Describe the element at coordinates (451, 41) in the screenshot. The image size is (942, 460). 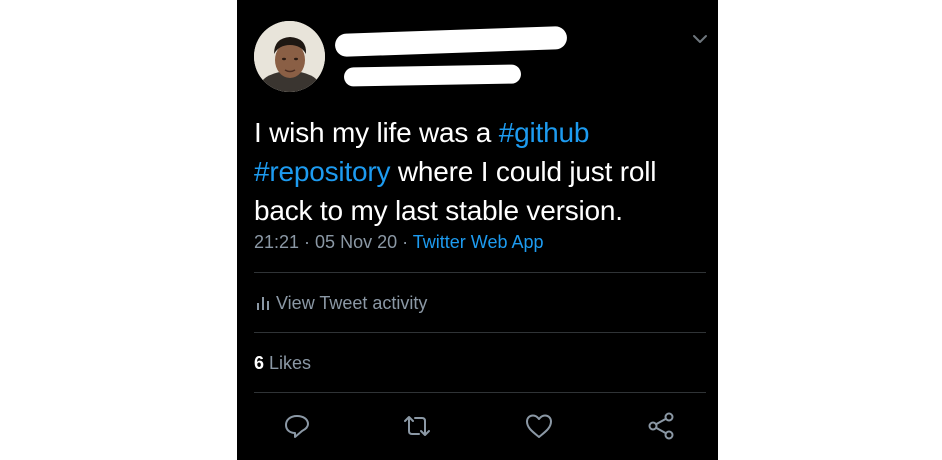
I see `redacted-display-name` at that location.